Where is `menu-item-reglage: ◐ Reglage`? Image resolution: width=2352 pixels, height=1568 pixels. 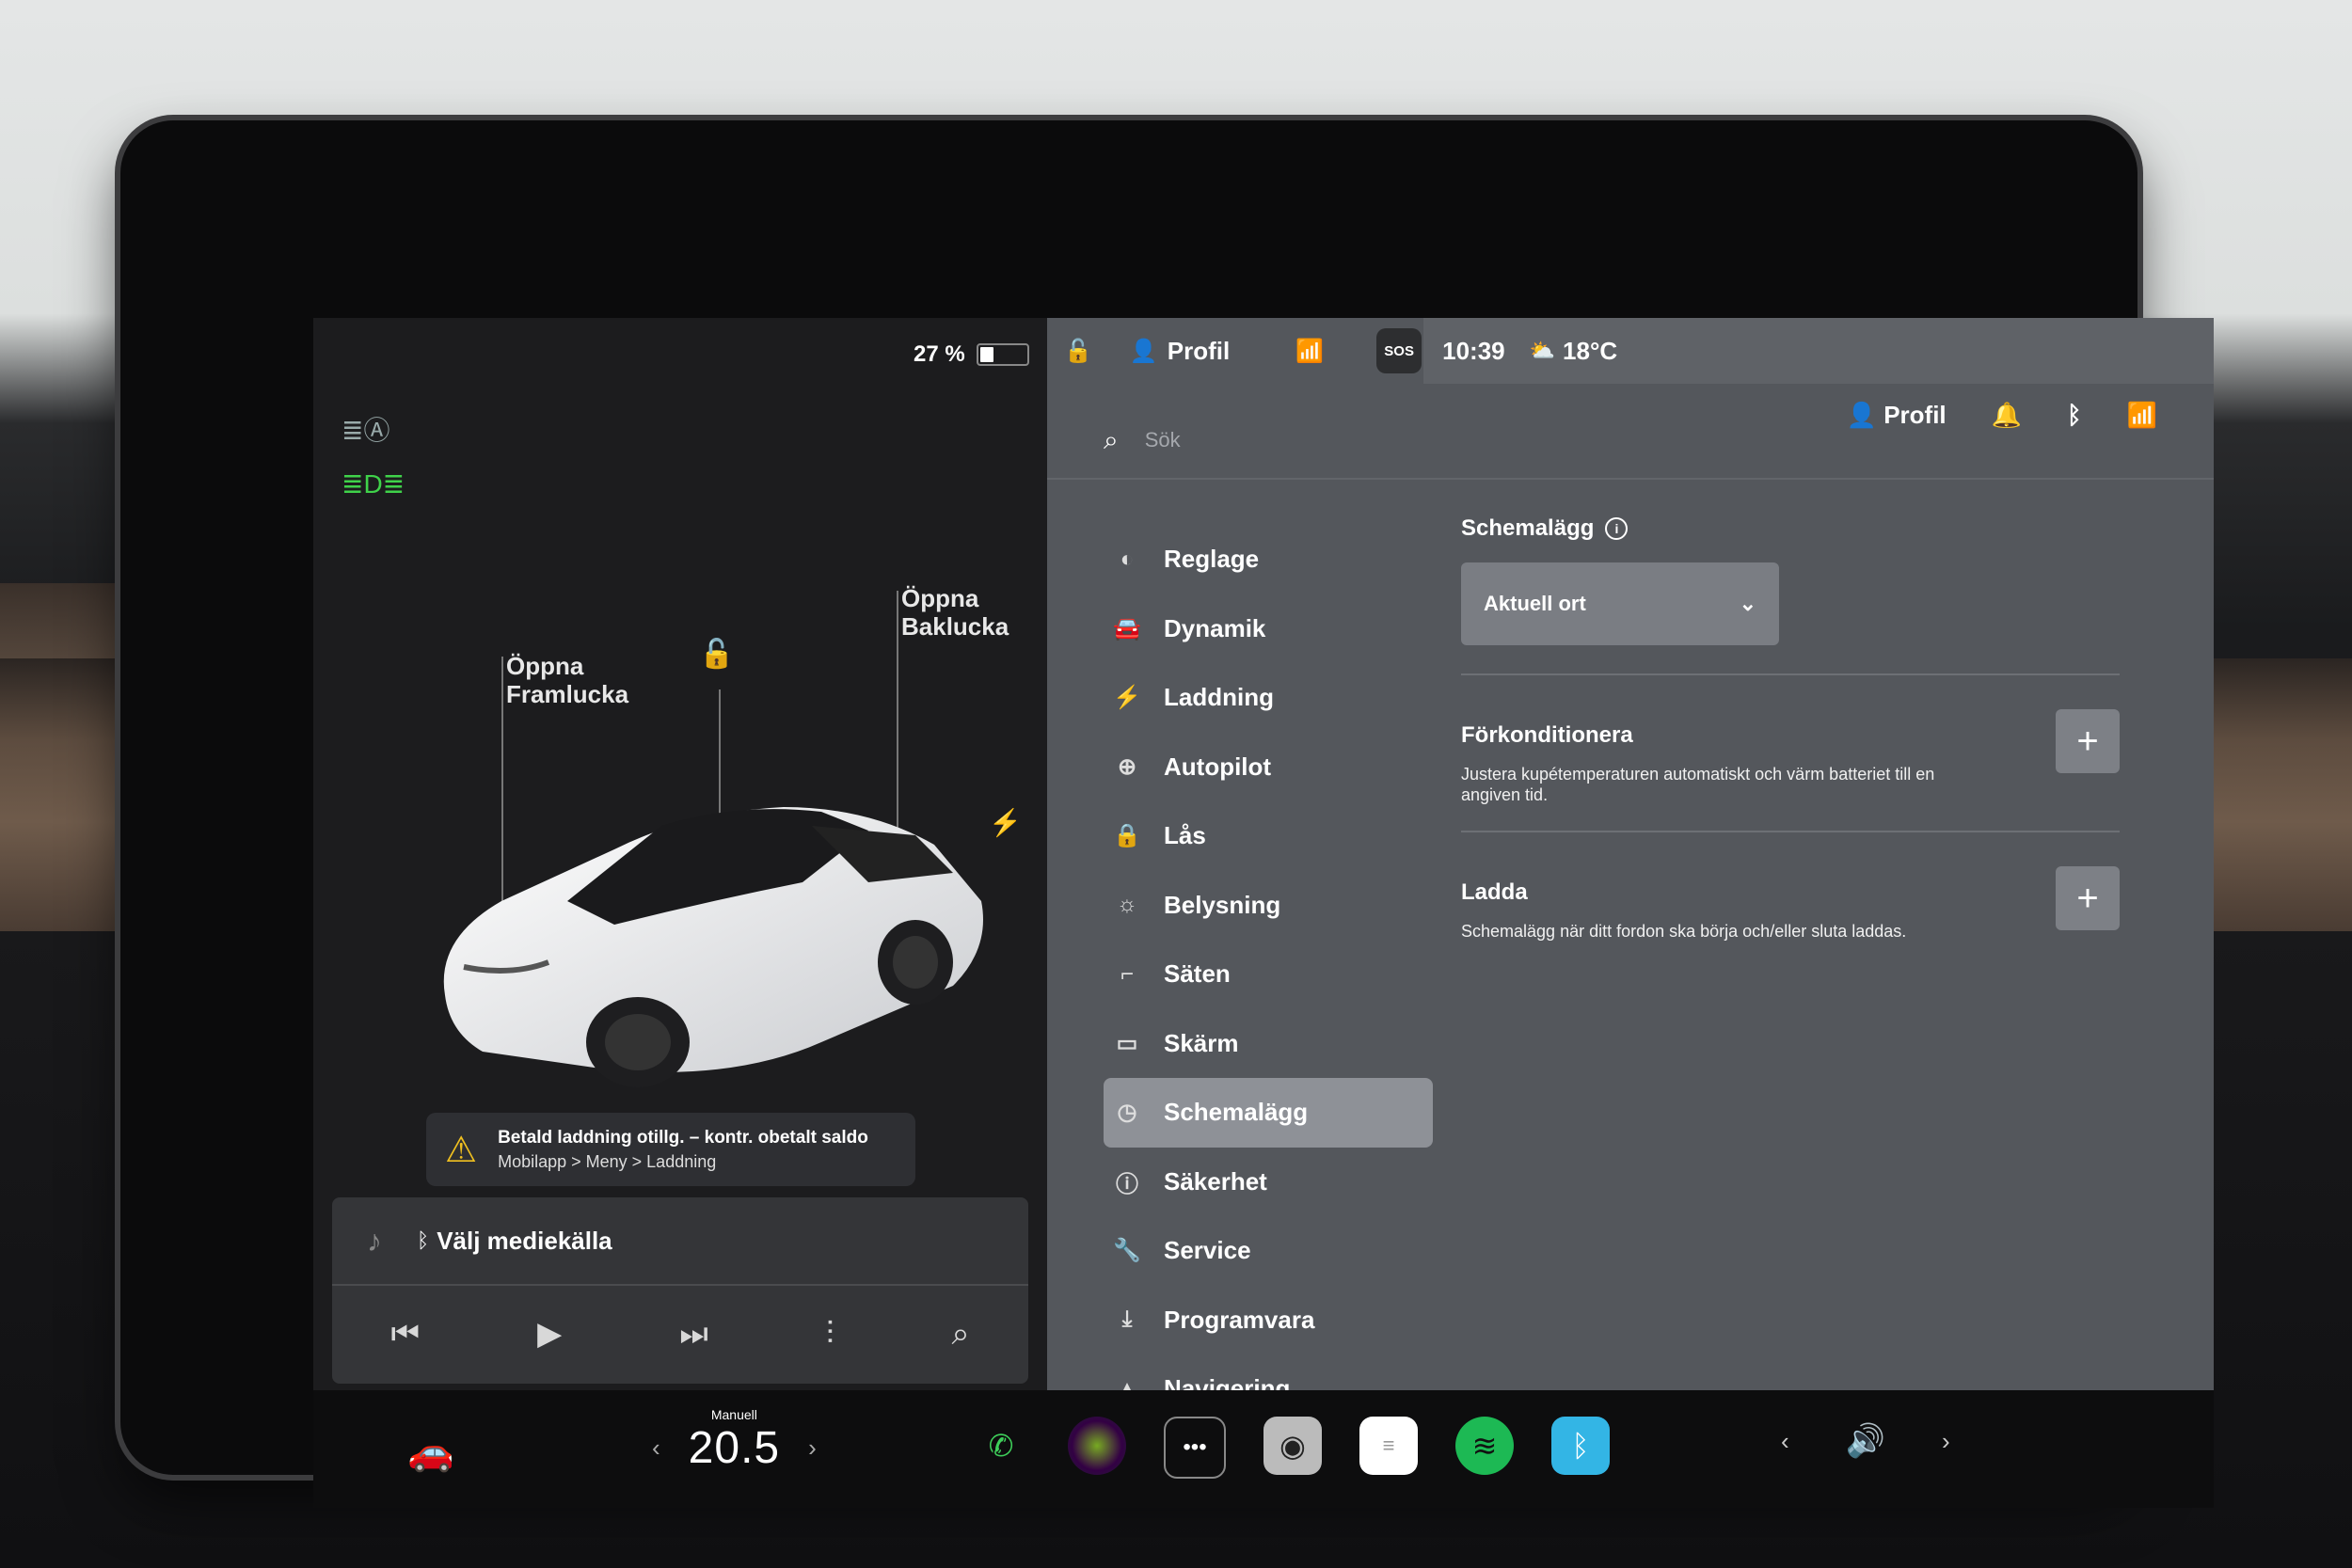 menu-item-reglage: ◐ Reglage is located at coordinates (1268, 560).